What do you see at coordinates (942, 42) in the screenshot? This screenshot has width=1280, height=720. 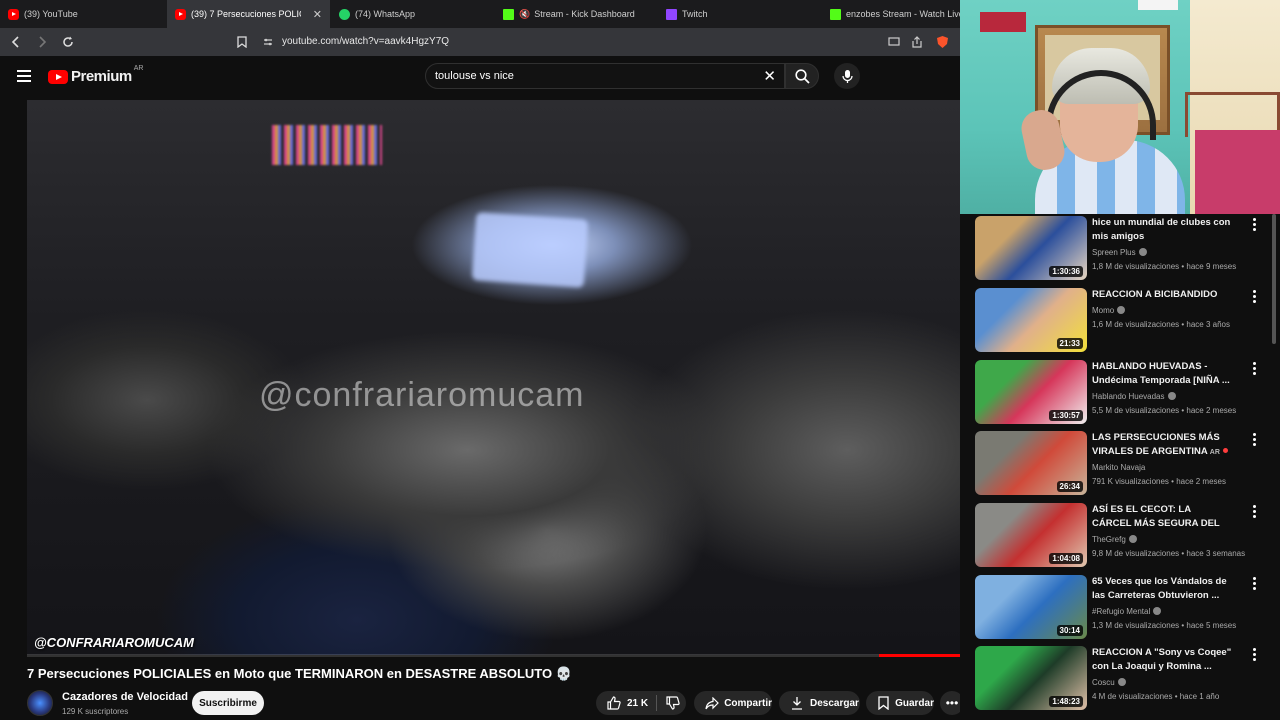 I see `brave-shield-icon` at bounding box center [942, 42].